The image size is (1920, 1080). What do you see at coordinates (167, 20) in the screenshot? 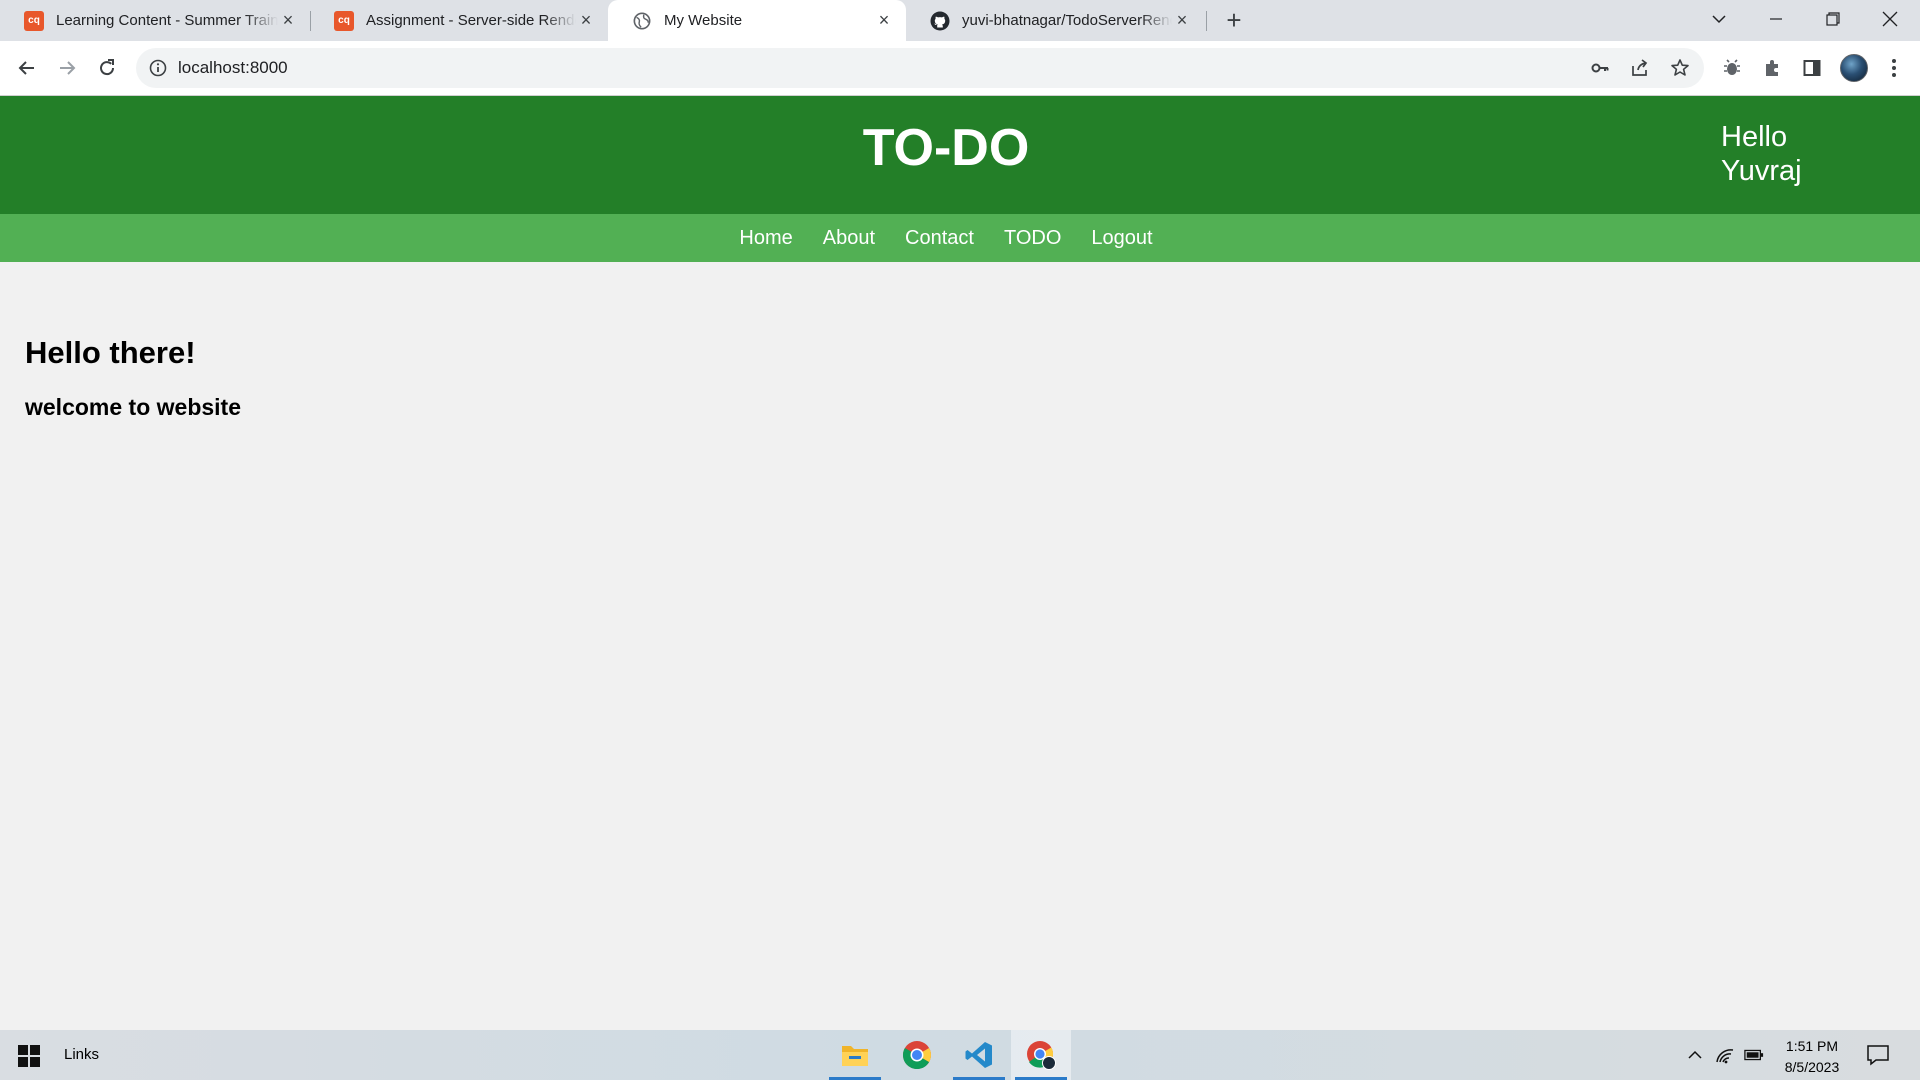
I see `tab-title: Learning Content - Summer Training` at bounding box center [167, 20].